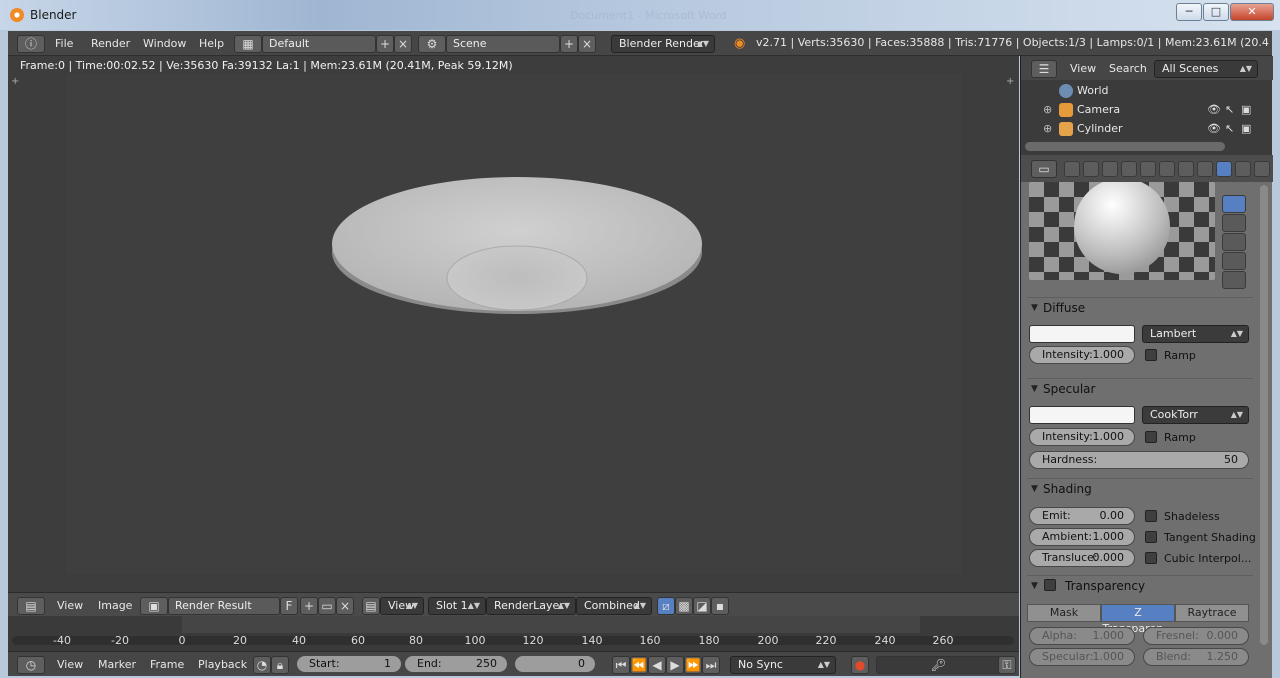 This screenshot has height=678, width=1280. I want to click on editor-type-image-icon: ▤, so click(31, 606).